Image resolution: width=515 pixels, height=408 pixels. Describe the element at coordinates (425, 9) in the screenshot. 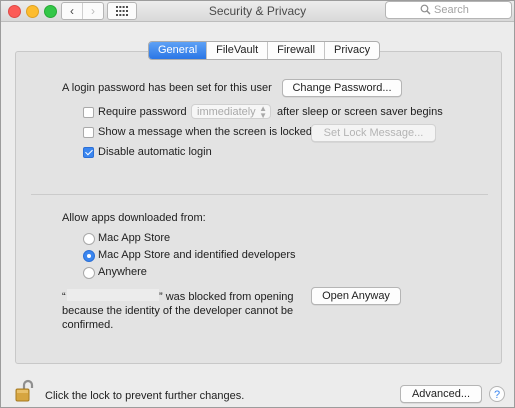

I see `search-icon` at that location.